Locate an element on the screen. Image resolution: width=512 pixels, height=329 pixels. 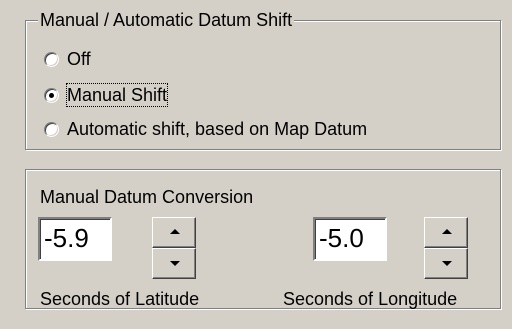
radio-manual-shift: Manual Shift is located at coordinates (106, 95).